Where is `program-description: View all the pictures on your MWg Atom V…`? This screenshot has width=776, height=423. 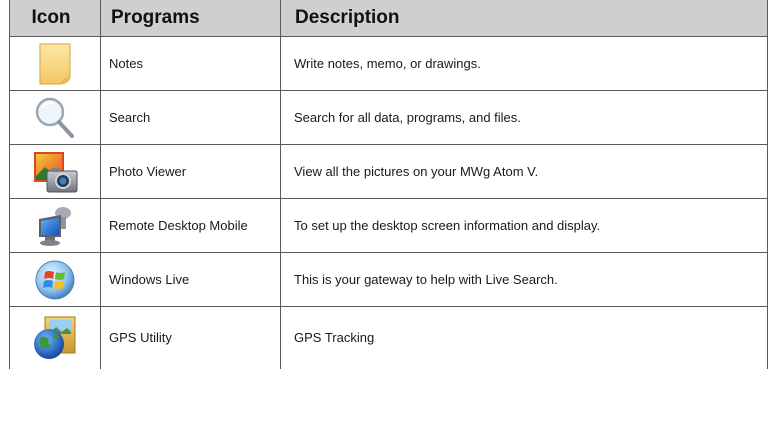 program-description: View all the pictures on your MWg Atom V… is located at coordinates (524, 171).